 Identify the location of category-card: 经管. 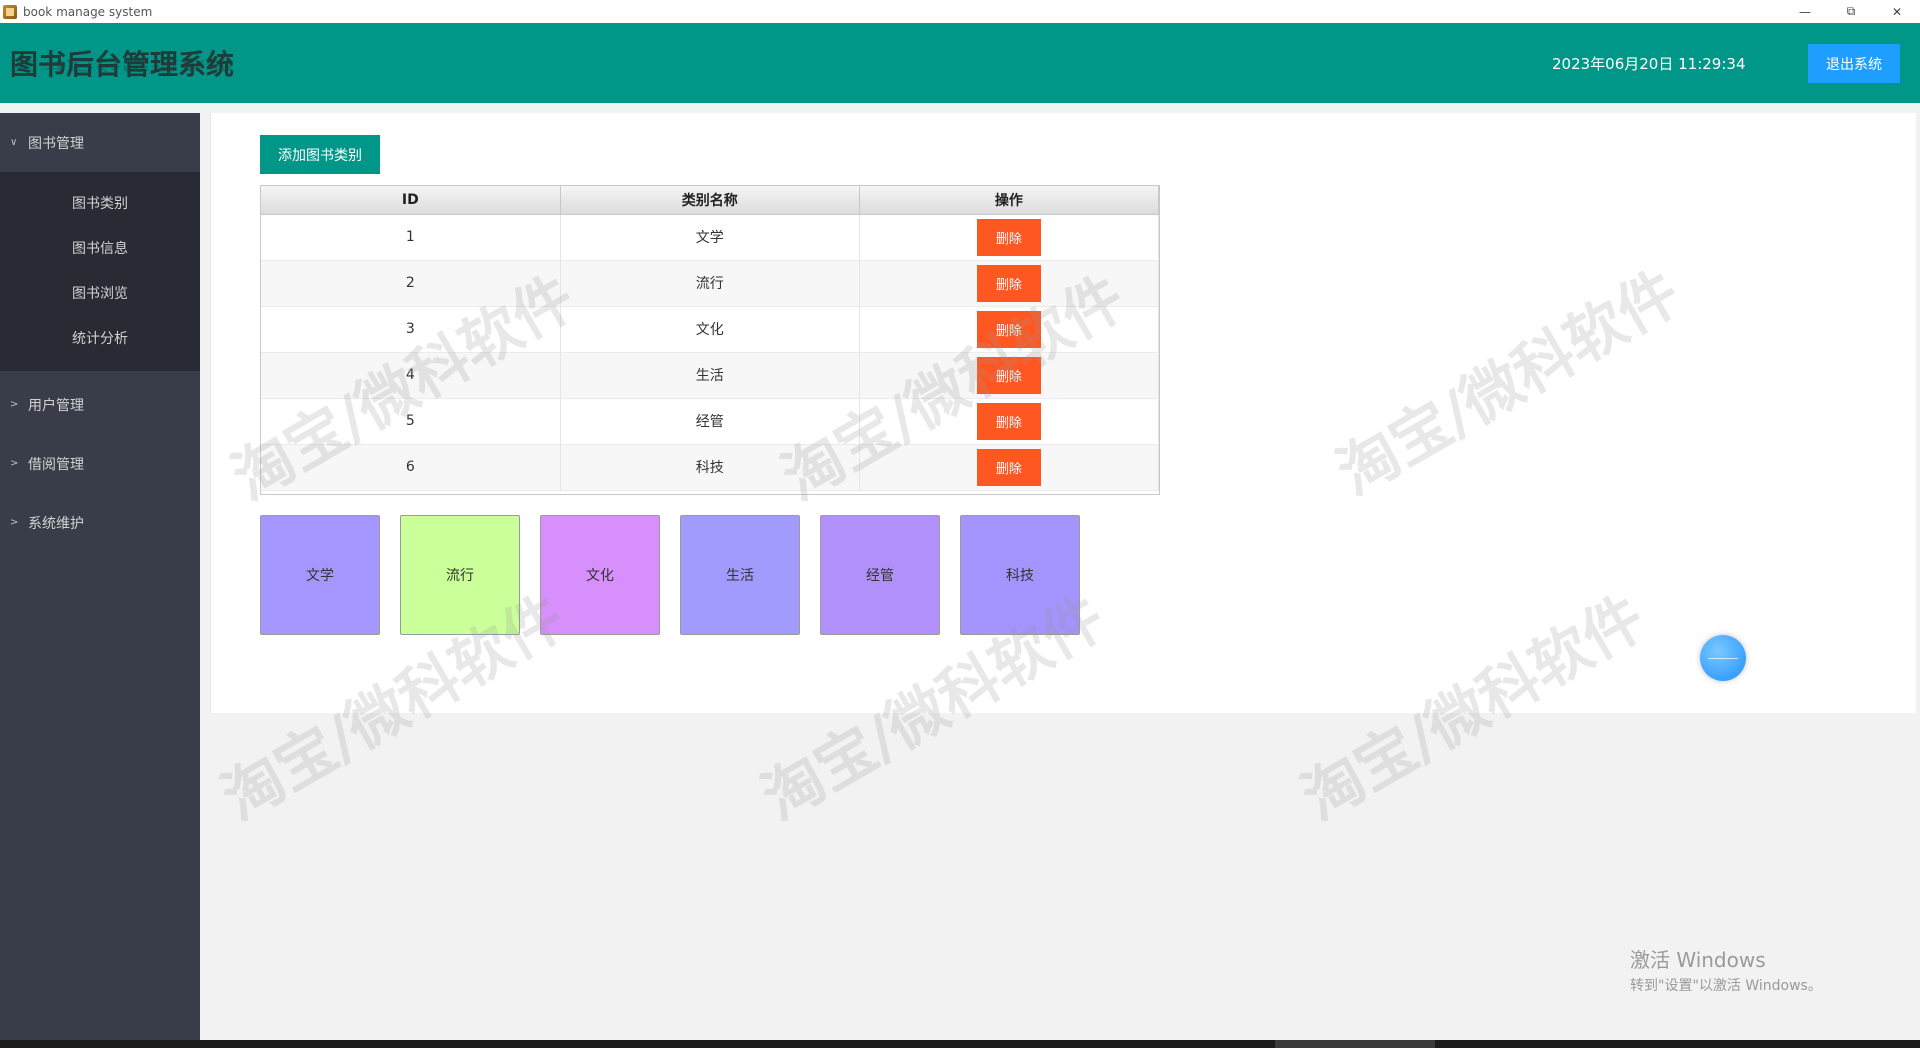
(880, 575).